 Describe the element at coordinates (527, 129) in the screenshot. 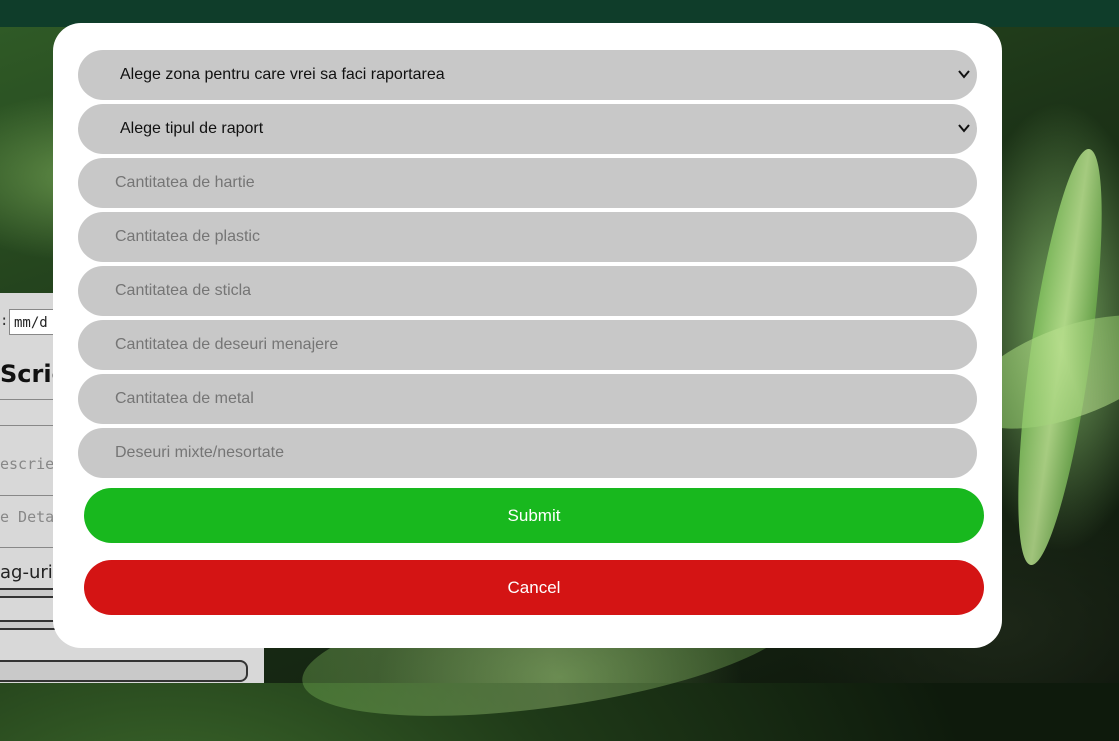

I see `report-type-select: Alege tipul de raport` at that location.